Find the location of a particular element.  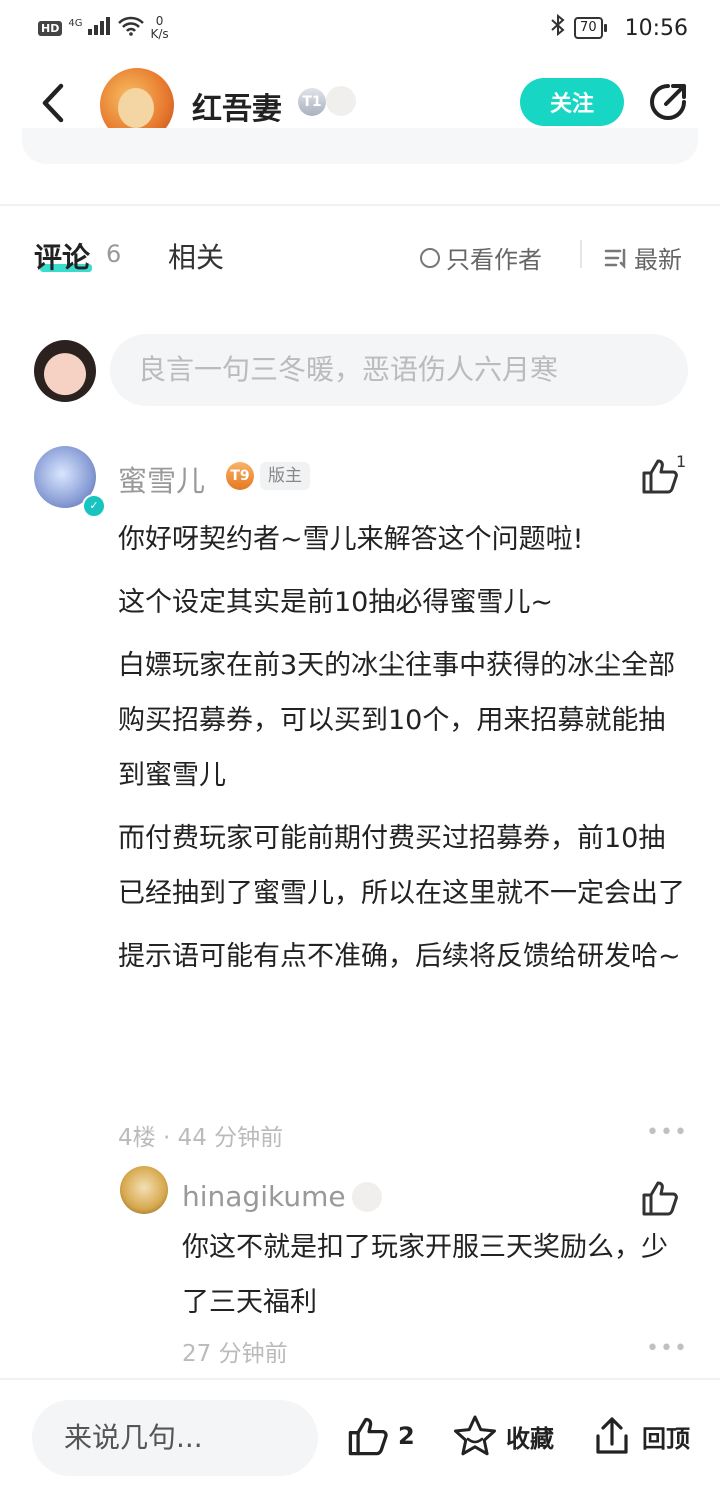

comment-paragraph: 提示语可能有点不准确，后续将反馈给研发哈~ is located at coordinates (399, 956).